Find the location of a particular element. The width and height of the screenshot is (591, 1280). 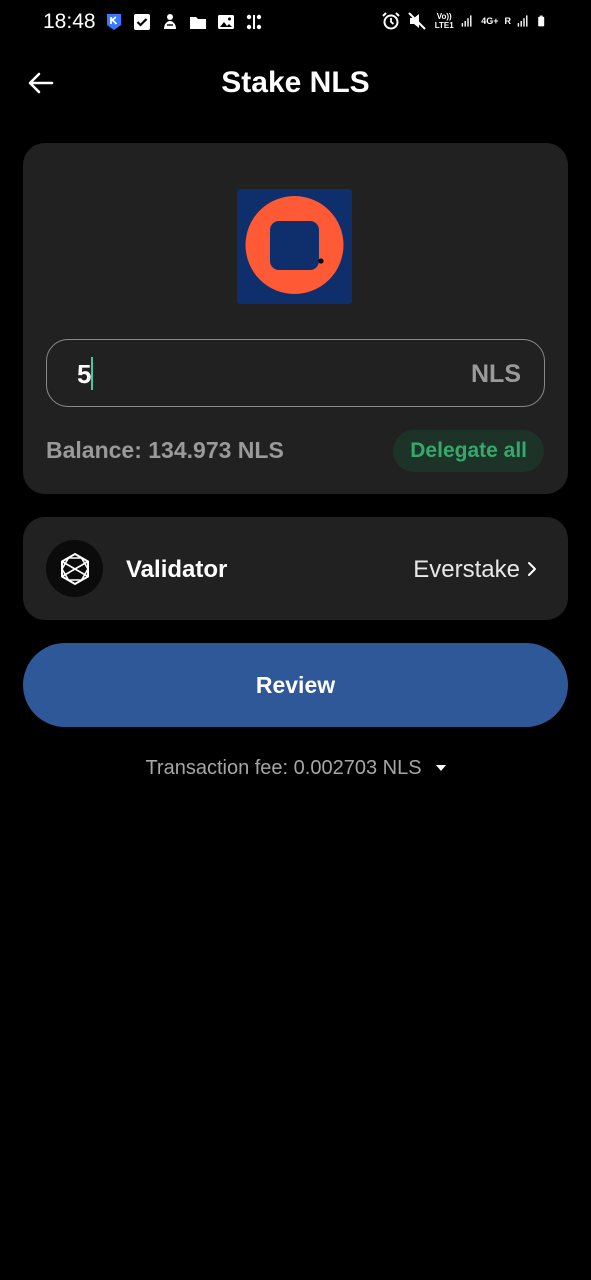

validator-avatar is located at coordinates (74, 568).